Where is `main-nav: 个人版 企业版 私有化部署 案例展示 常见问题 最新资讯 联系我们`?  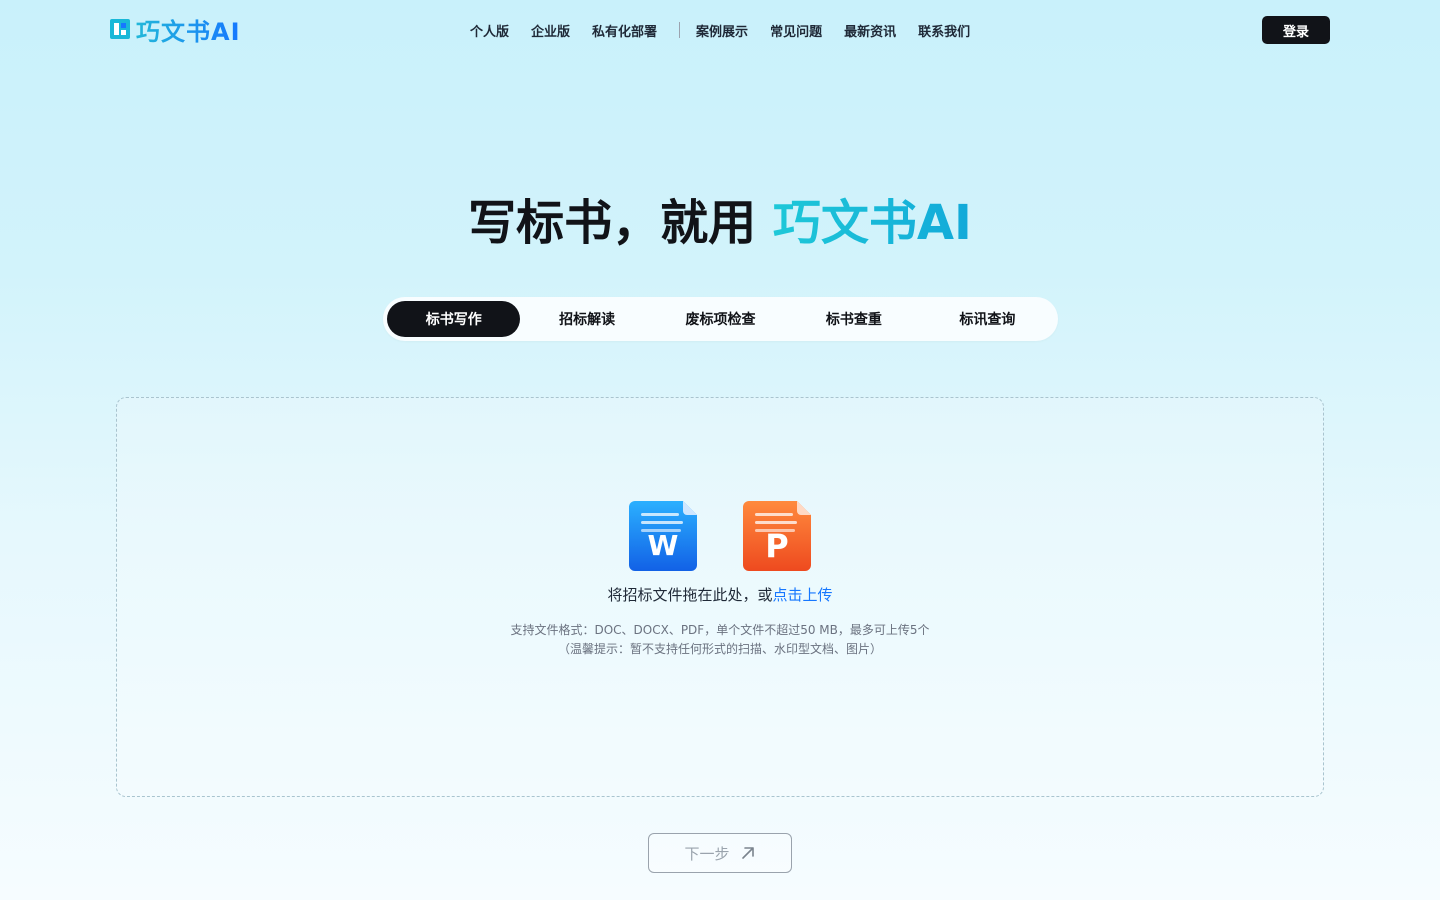 main-nav: 个人版 企业版 私有化部署 案例展示 常见问题 最新资讯 联系我们 is located at coordinates (731, 30).